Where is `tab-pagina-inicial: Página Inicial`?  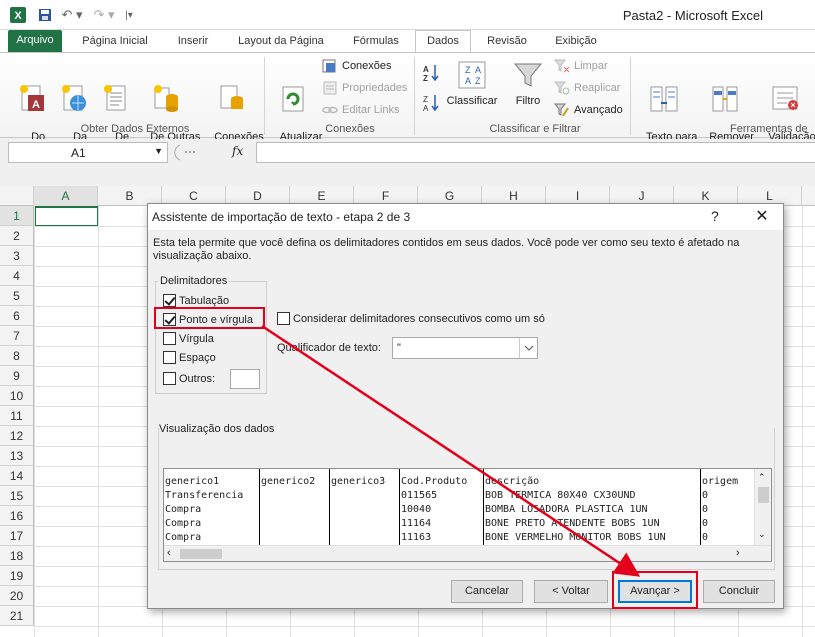 tab-pagina-inicial: Página Inicial is located at coordinates (115, 42).